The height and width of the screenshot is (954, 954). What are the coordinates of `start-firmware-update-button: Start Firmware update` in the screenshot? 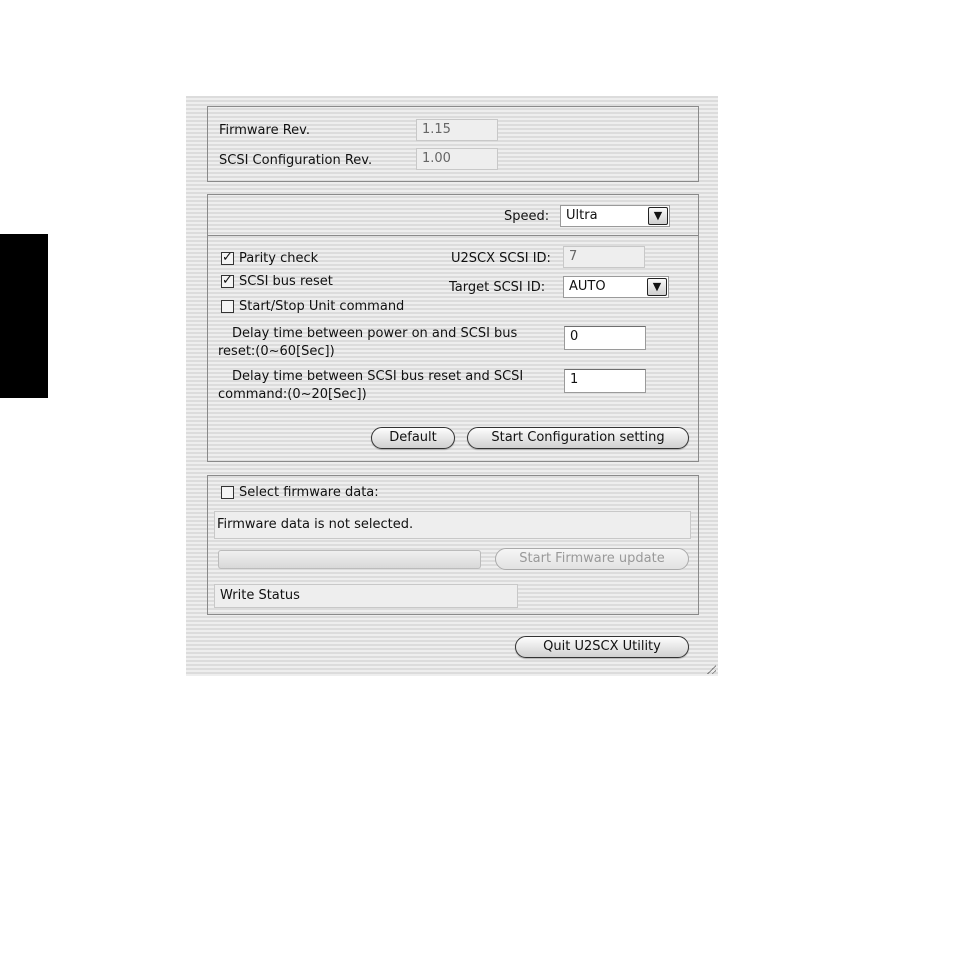 It's located at (592, 559).